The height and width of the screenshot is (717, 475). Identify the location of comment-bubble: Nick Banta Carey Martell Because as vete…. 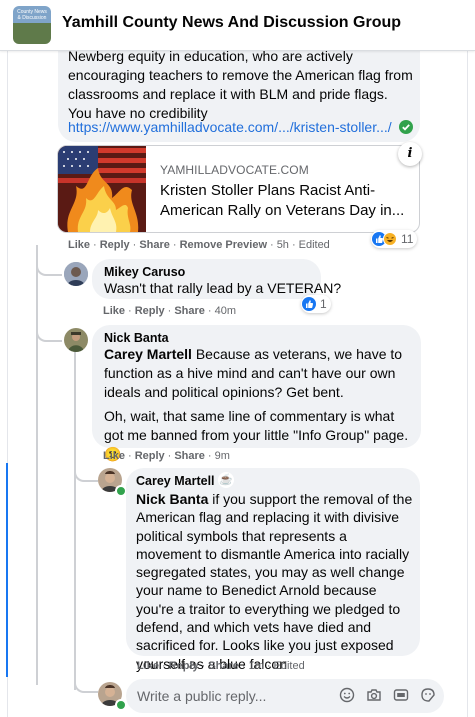
(256, 393).